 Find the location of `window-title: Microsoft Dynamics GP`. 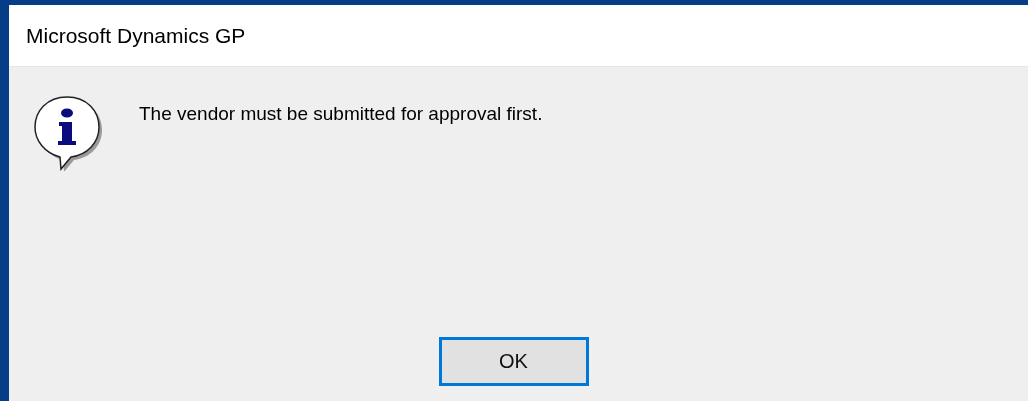

window-title: Microsoft Dynamics GP is located at coordinates (136, 35).